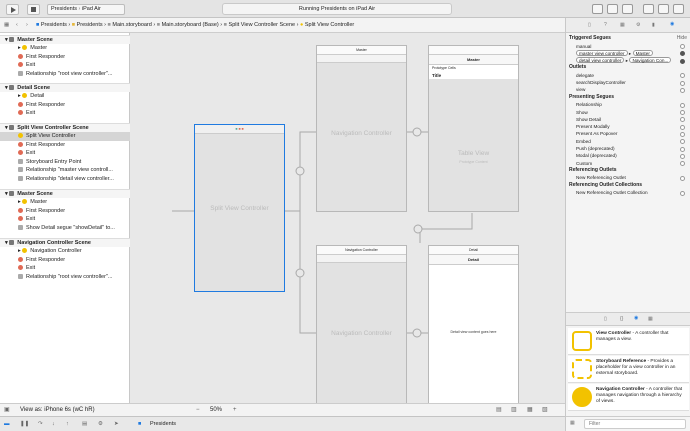 The width and height of the screenshot is (690, 431). I want to click on outline-item: ▸ Detail, so click(65, 96).